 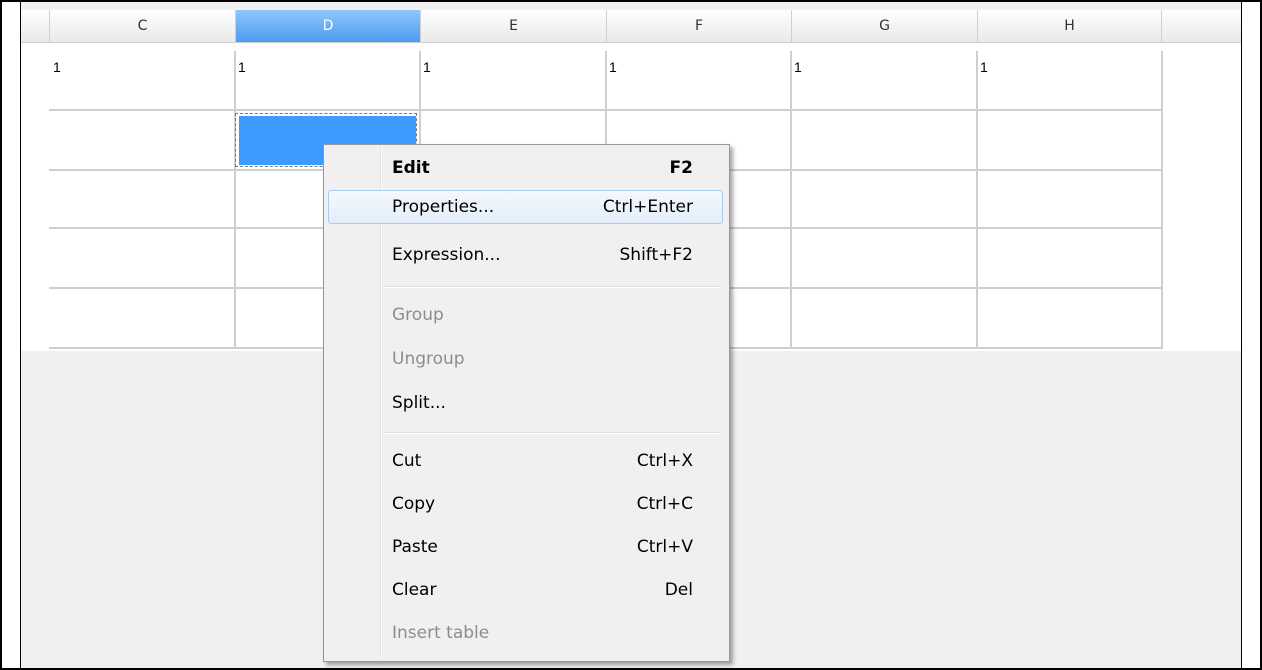 I want to click on menu-item-group: Group, so click(x=525, y=315).